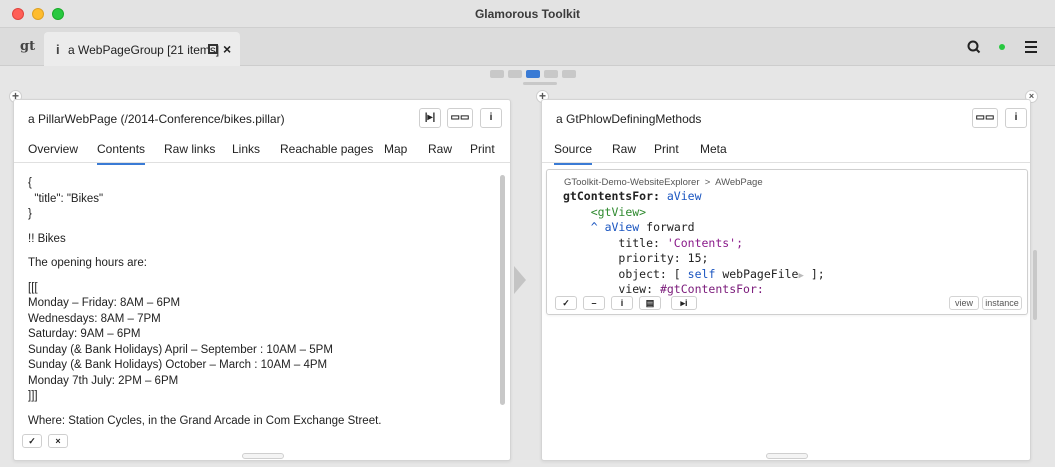  What do you see at coordinates (246, 149) in the screenshot?
I see `tab-links: Links` at bounding box center [246, 149].